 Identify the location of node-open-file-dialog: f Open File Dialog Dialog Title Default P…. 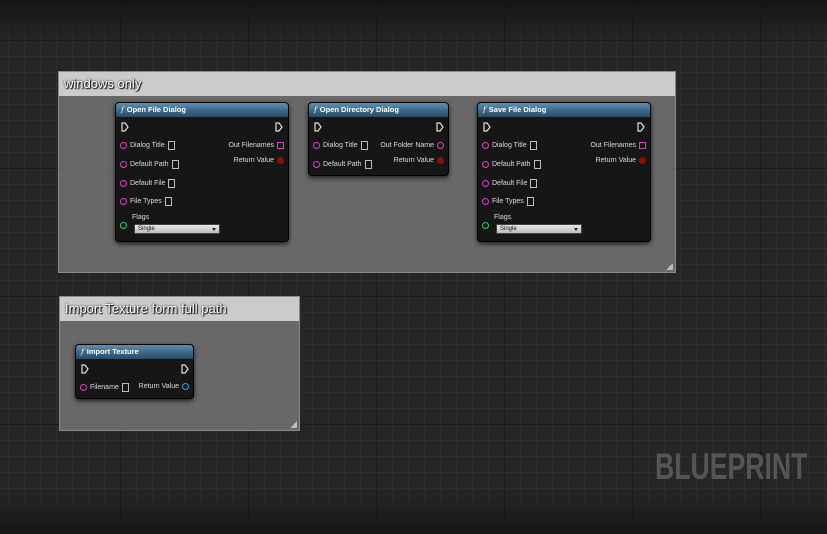
(202, 172).